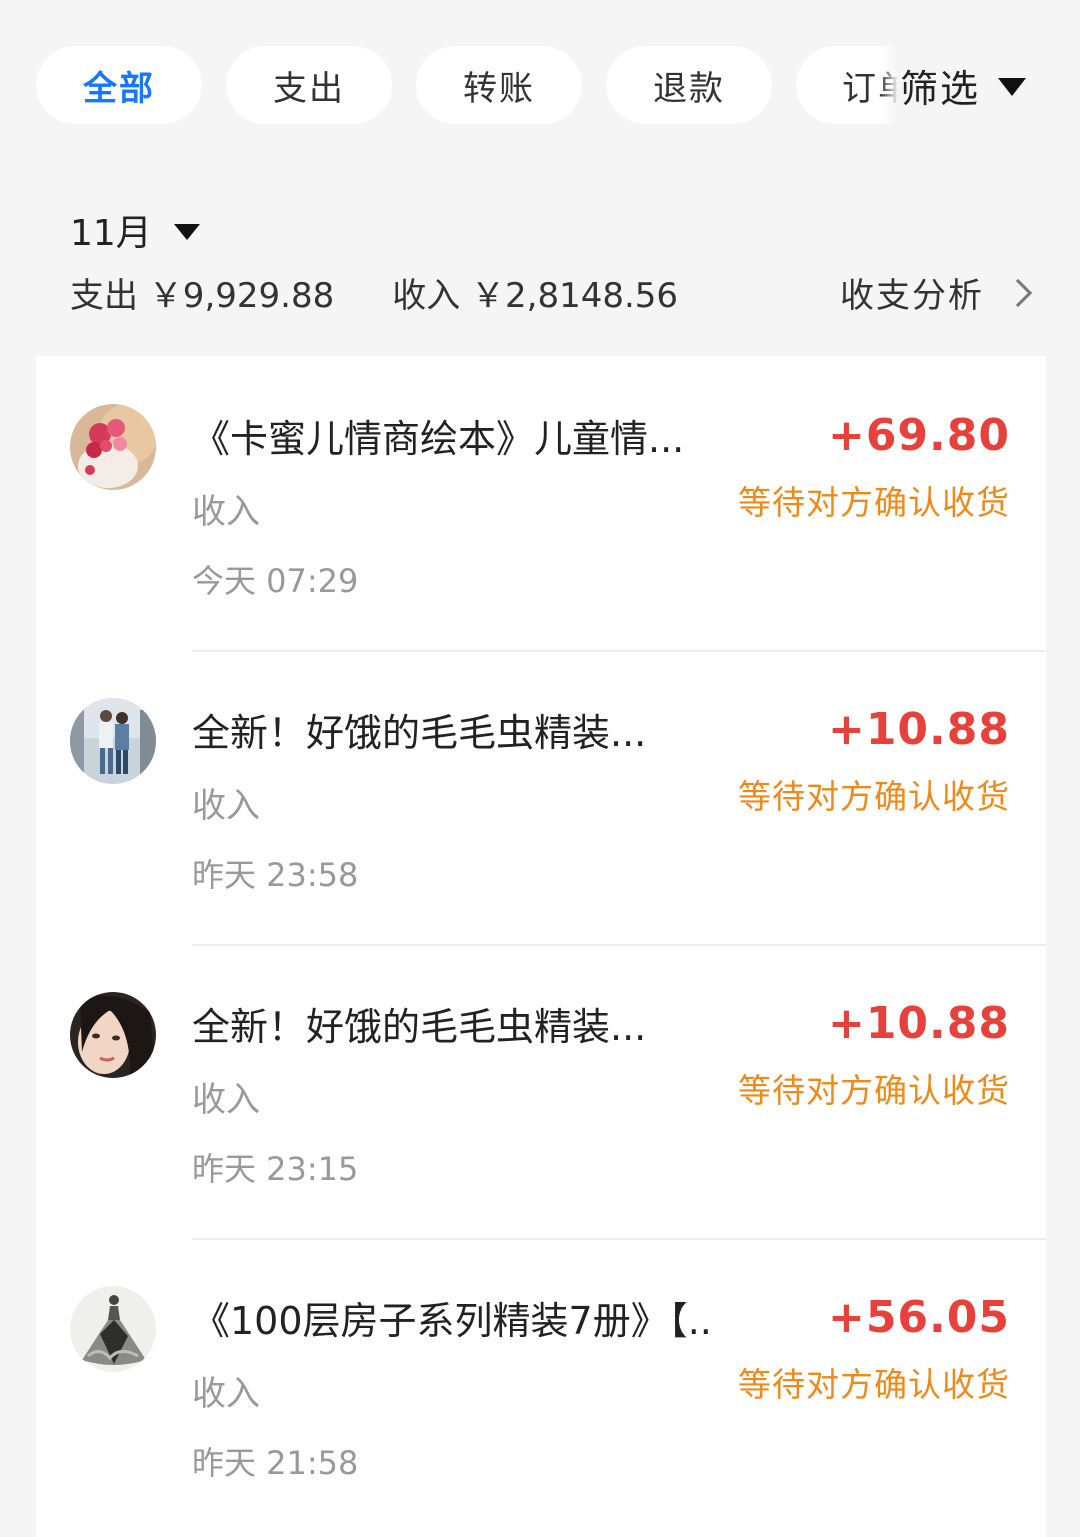 This screenshot has height=1537, width=1080. I want to click on transaction-time: 今天 07:29, so click(275, 581).